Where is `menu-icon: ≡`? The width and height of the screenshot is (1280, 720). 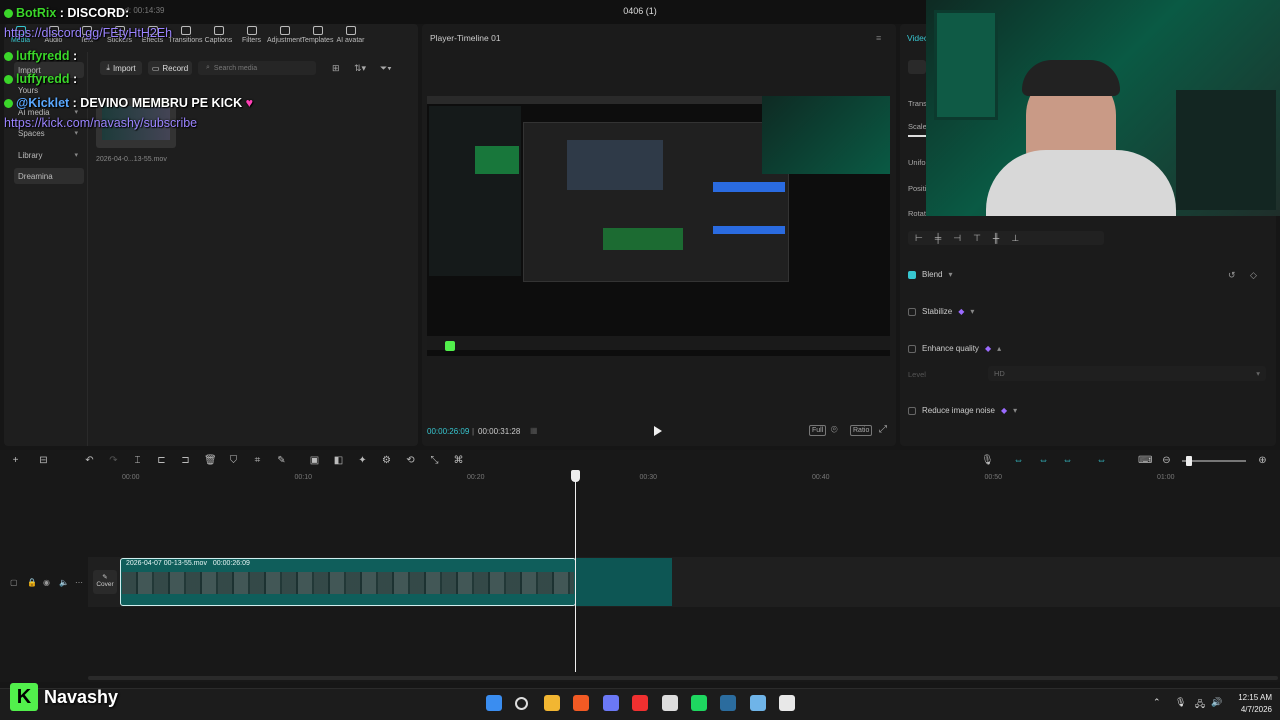
menu-icon: ≡ is located at coordinates (878, 38).